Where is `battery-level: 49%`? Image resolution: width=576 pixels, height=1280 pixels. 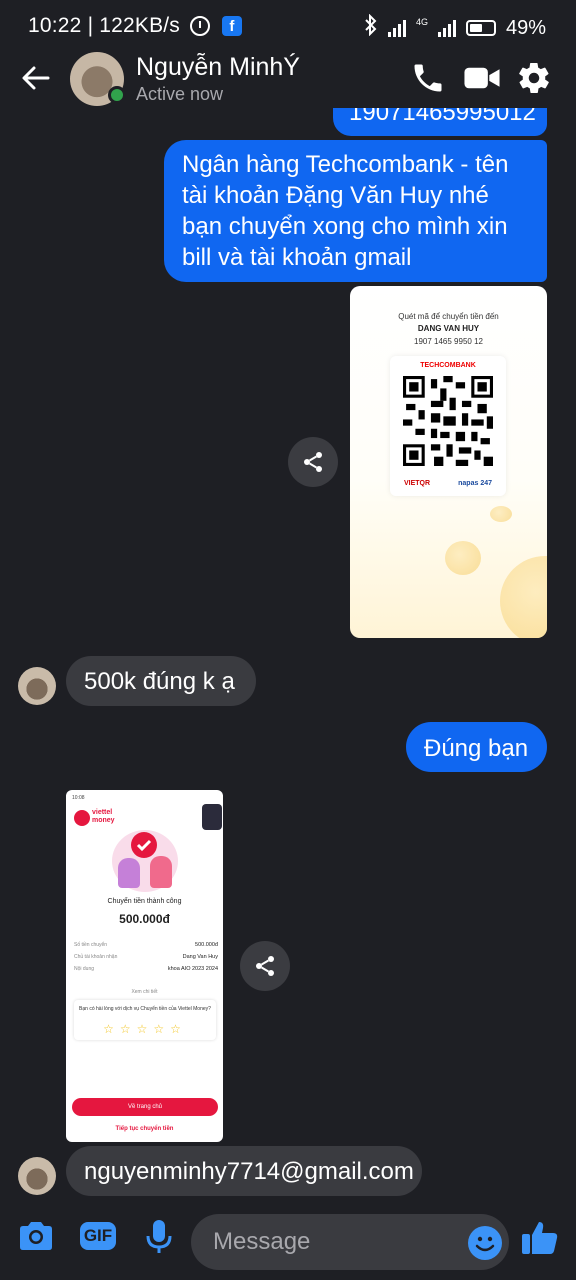
battery-level: 49% is located at coordinates (525, 27).